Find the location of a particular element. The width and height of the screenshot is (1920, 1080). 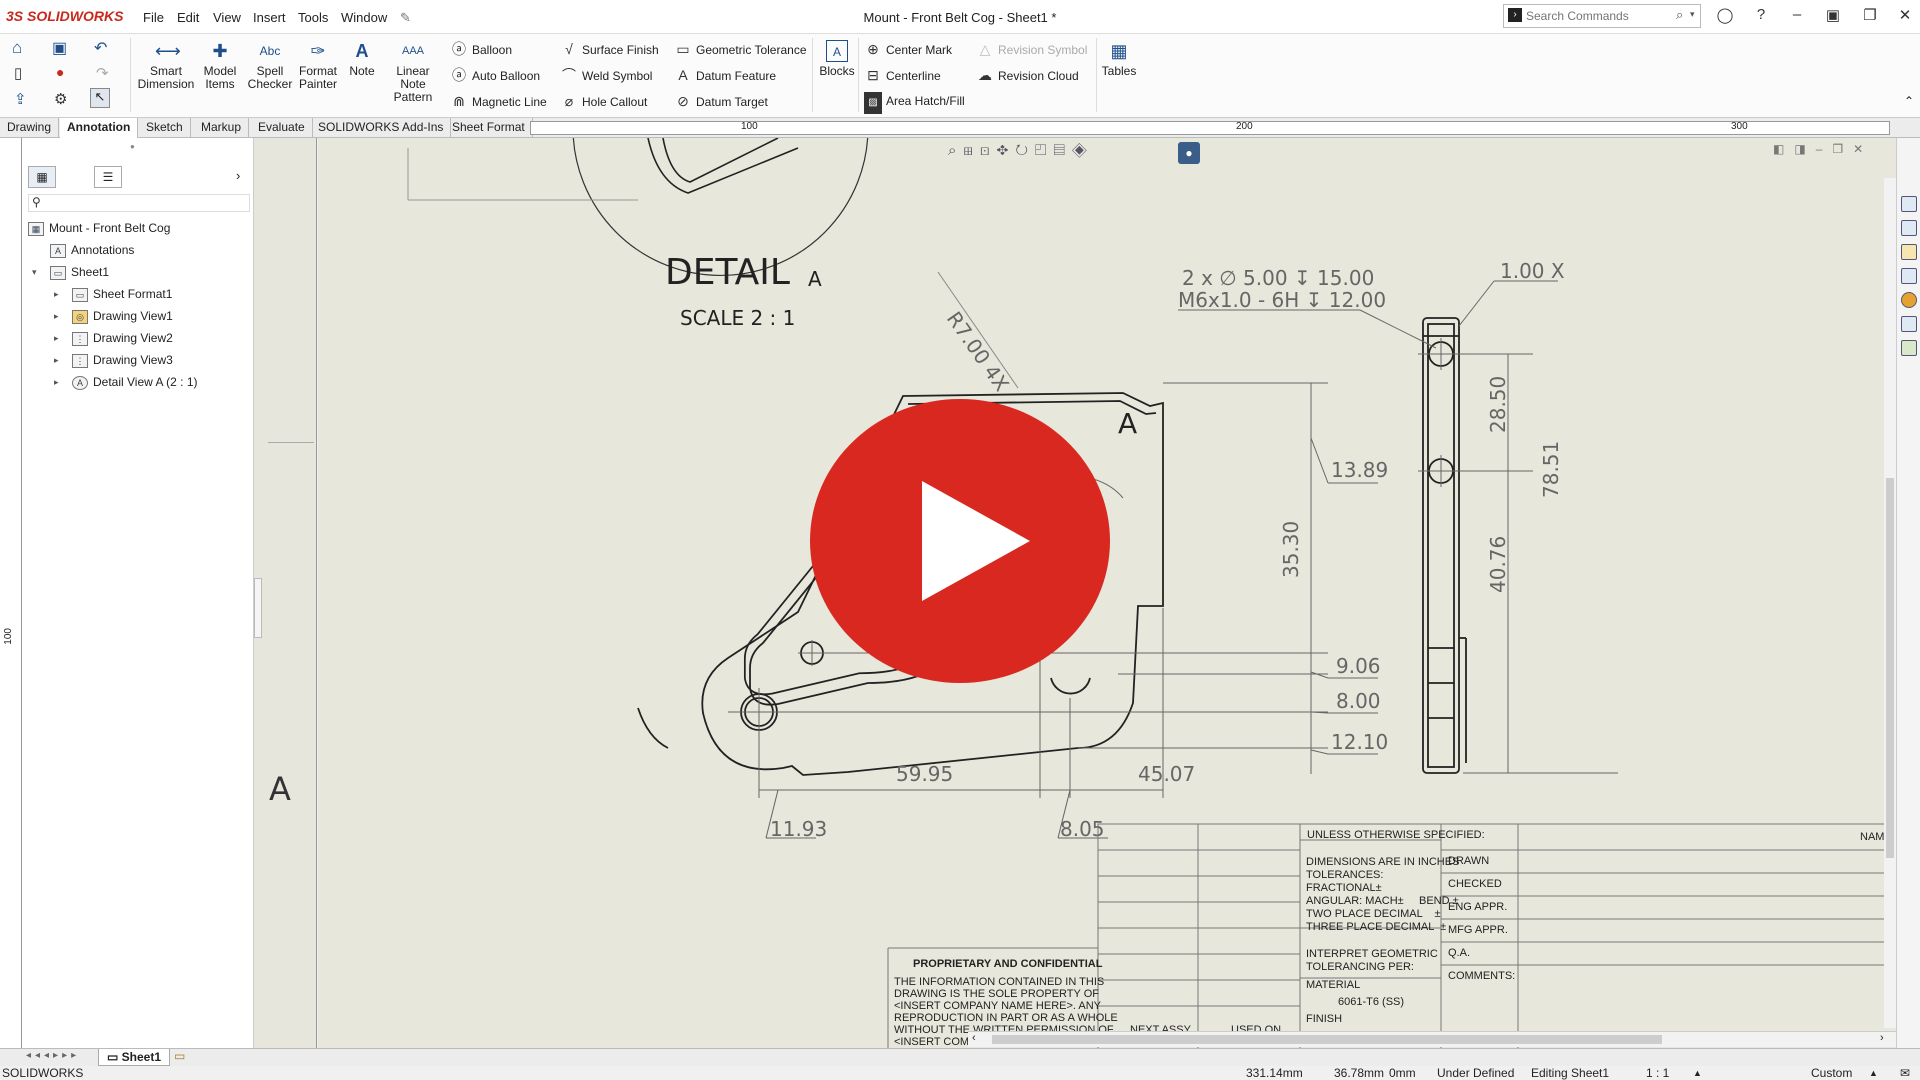

dim-1-00: 1.00 X is located at coordinates (1532, 271).